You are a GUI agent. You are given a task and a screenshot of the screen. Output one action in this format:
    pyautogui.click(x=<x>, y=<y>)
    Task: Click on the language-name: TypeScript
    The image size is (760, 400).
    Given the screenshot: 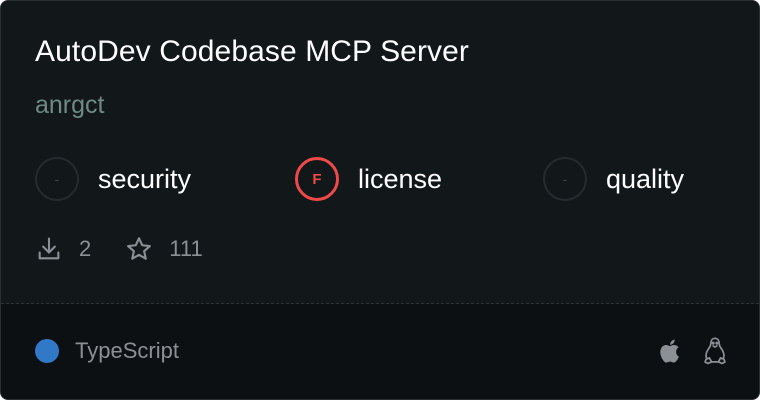 What is the action you would take?
    pyautogui.click(x=127, y=350)
    